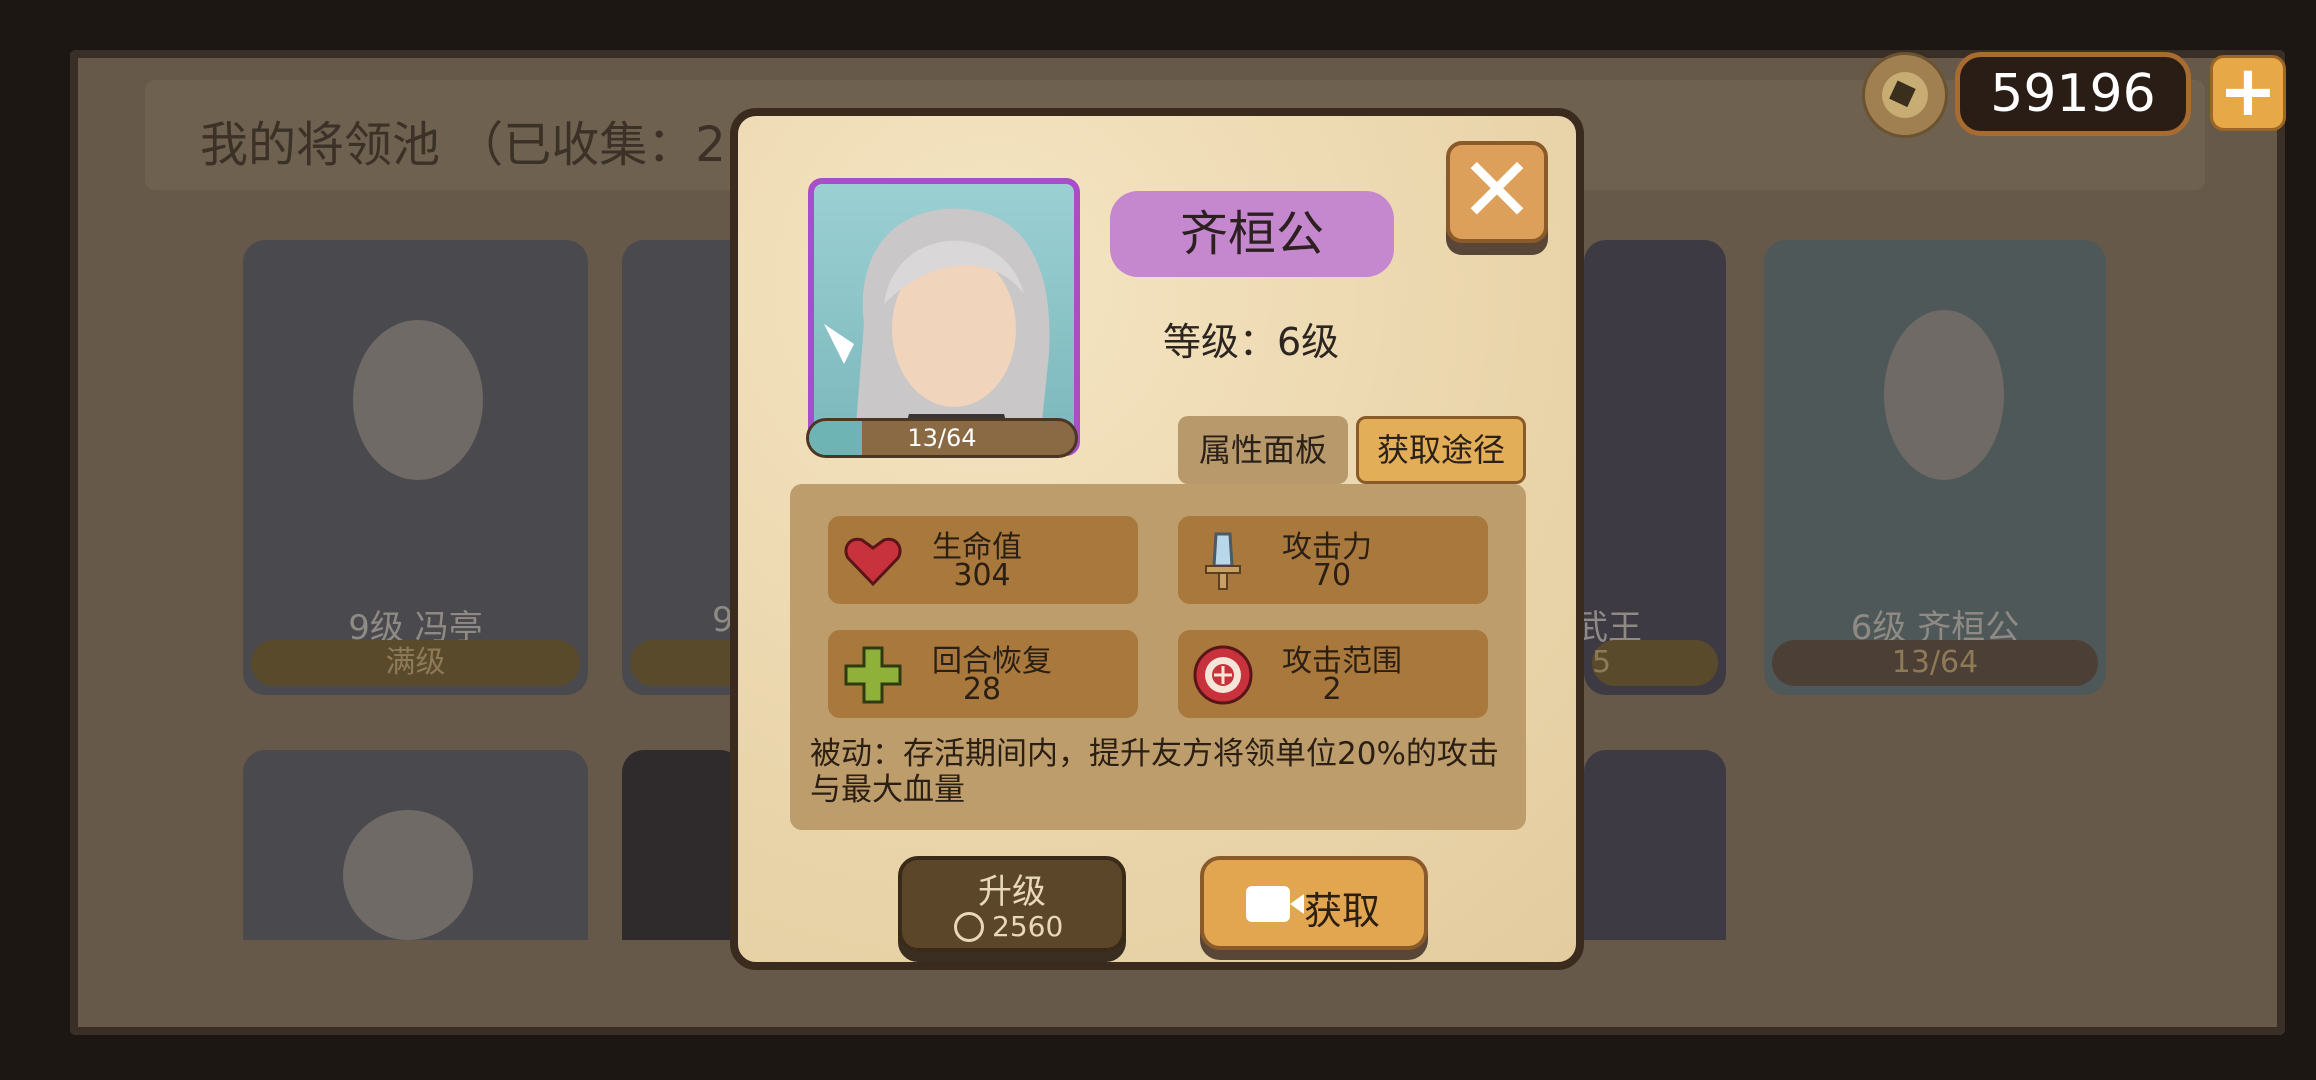  I want to click on card-progress-bar: 5, so click(1655, 663).